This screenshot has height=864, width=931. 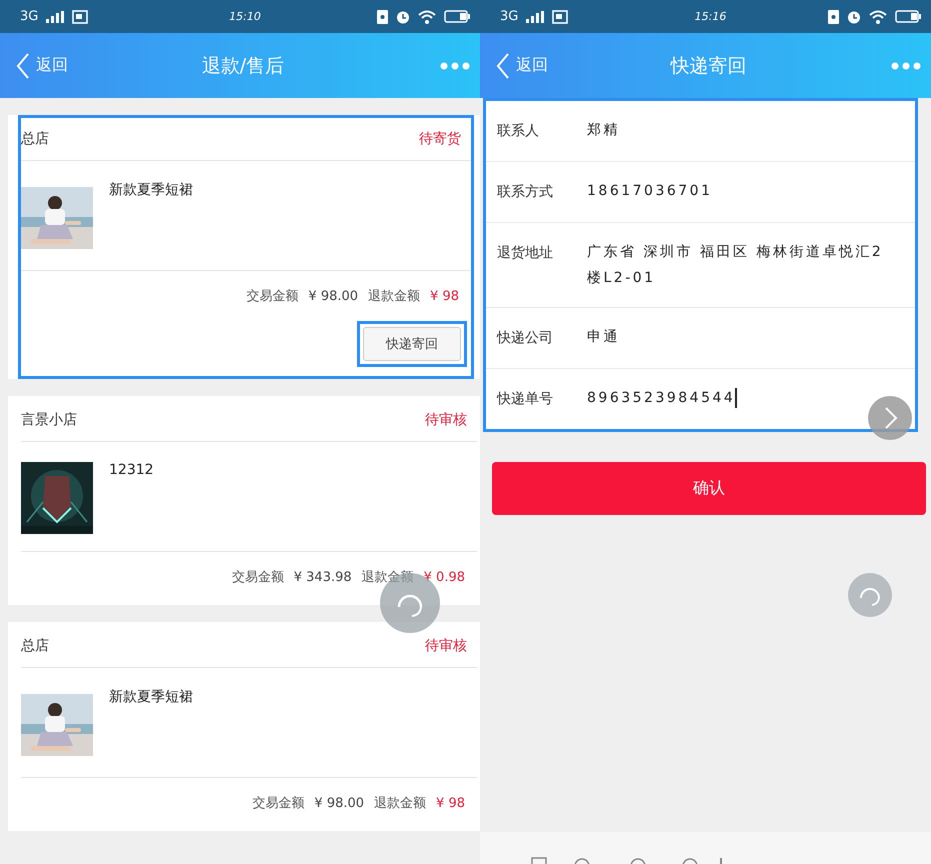 What do you see at coordinates (525, 399) in the screenshot?
I see `field-label: 快递单号` at bounding box center [525, 399].